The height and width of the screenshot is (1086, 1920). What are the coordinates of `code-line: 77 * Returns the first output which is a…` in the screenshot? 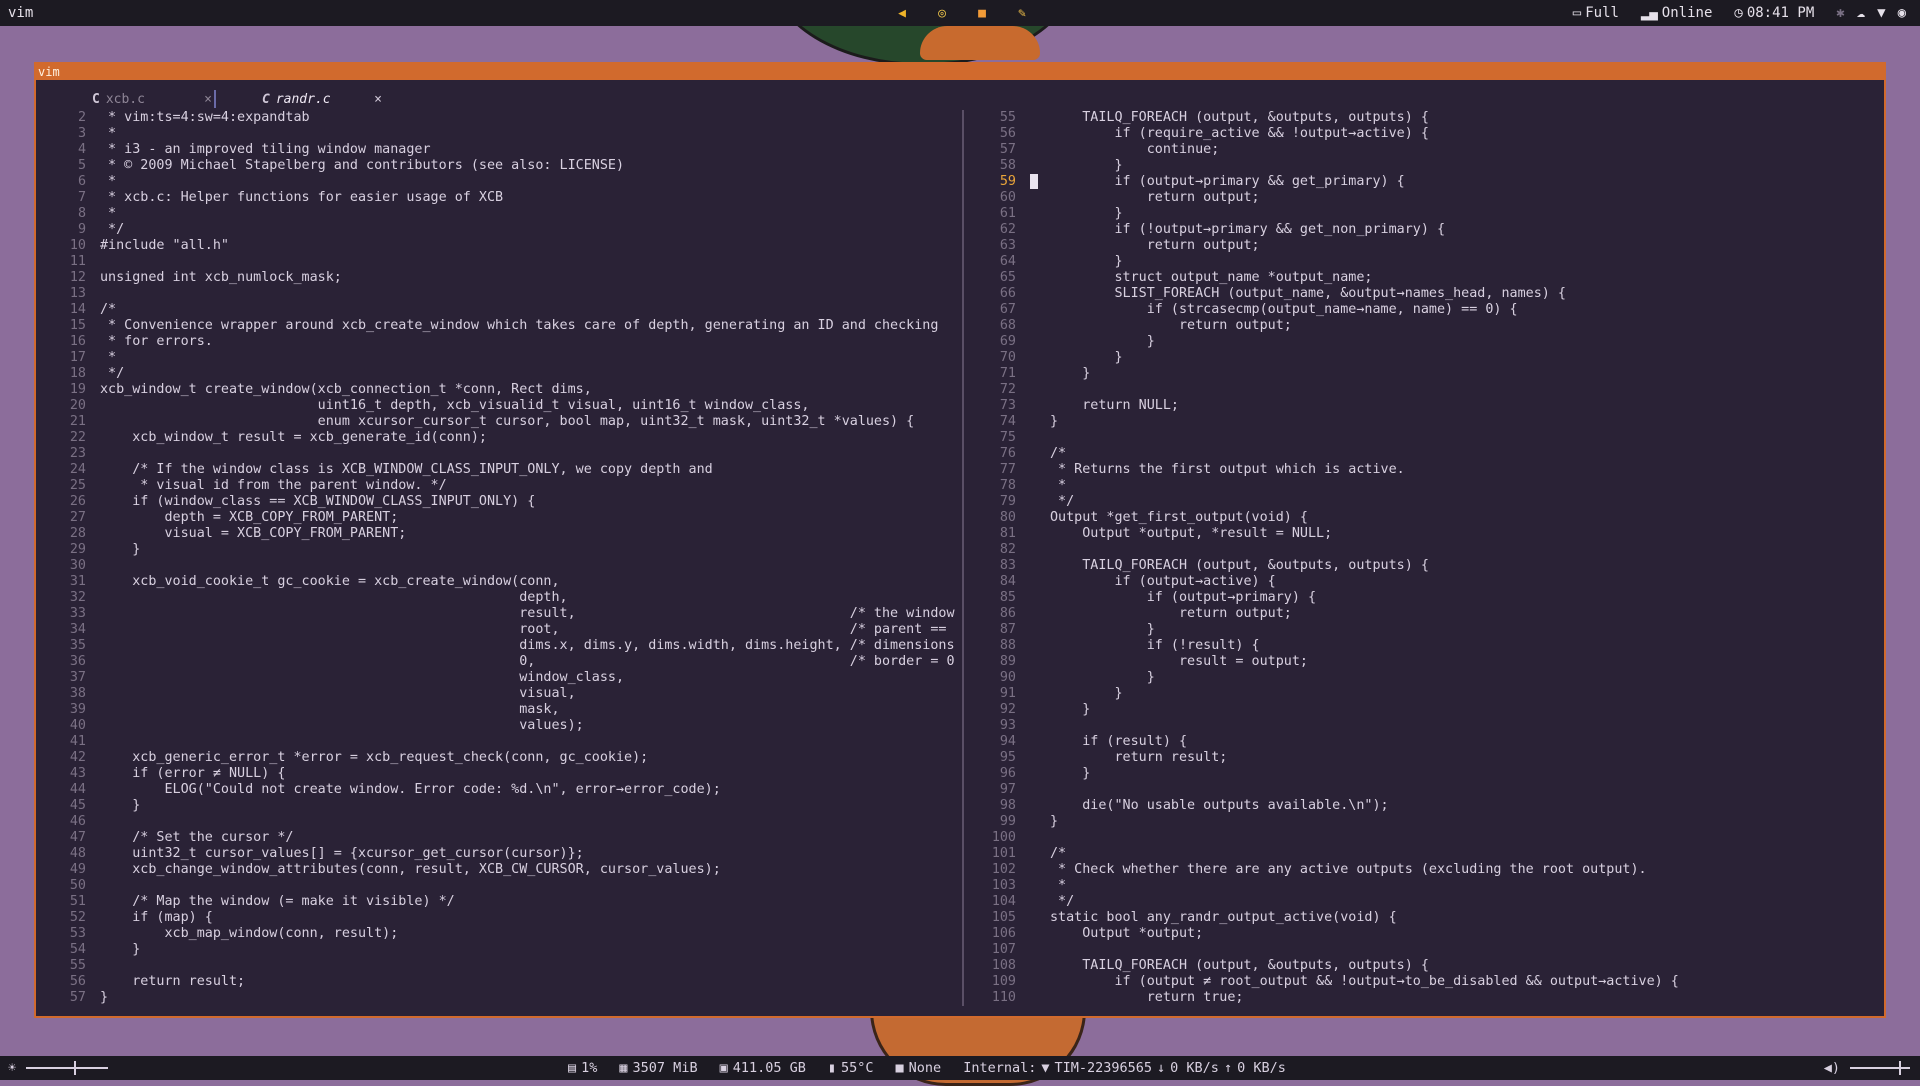 It's located at (1425, 470).